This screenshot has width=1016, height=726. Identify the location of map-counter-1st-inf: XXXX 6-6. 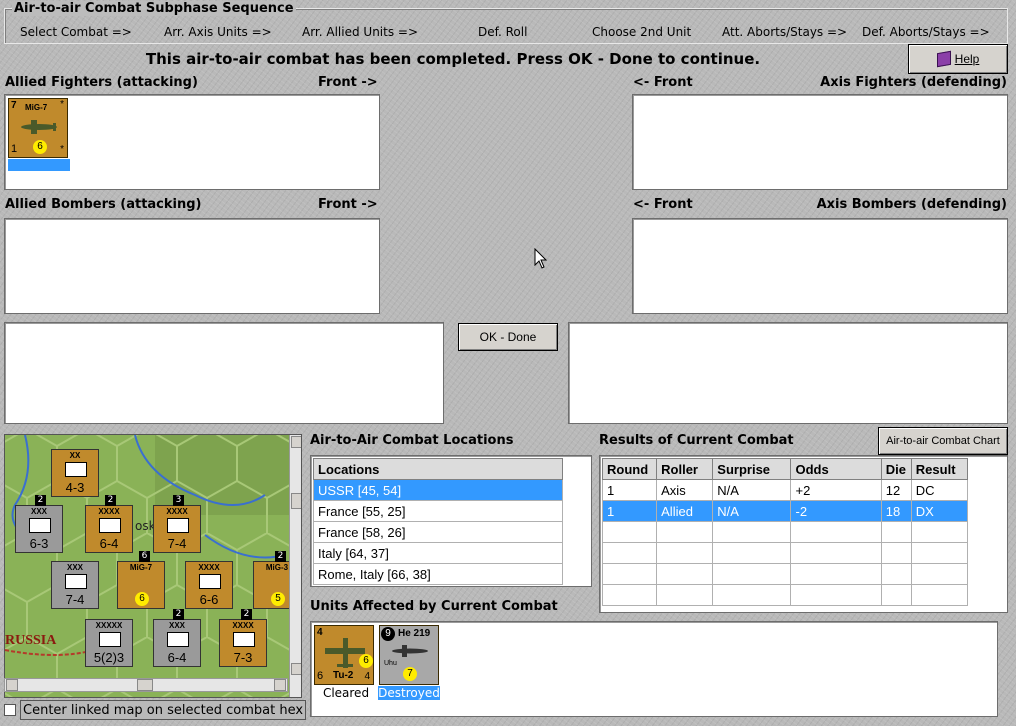
(209, 585).